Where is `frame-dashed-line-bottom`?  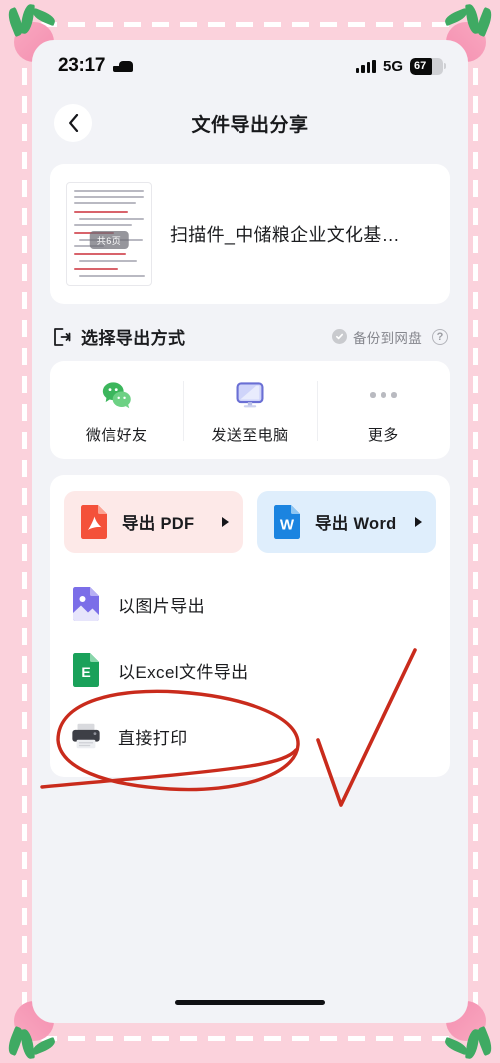 frame-dashed-line-bottom is located at coordinates (250, 1038).